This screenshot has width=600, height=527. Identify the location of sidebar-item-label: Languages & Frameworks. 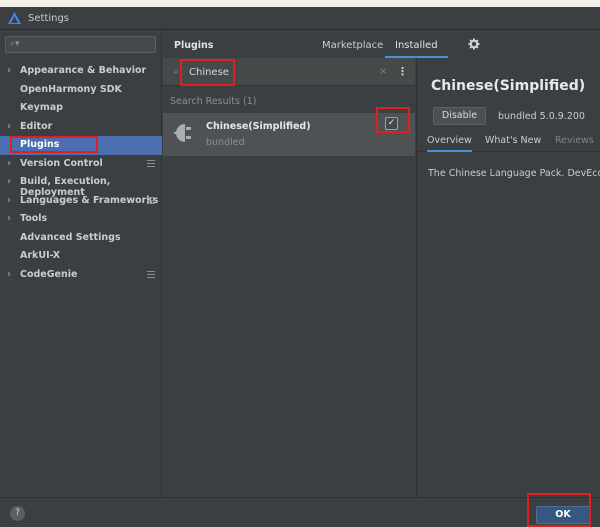
(89, 200).